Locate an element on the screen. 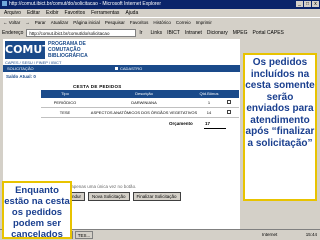 Image resolution: width=320 pixels, height=240 pixels. forward-button: → is located at coordinates (27, 22).